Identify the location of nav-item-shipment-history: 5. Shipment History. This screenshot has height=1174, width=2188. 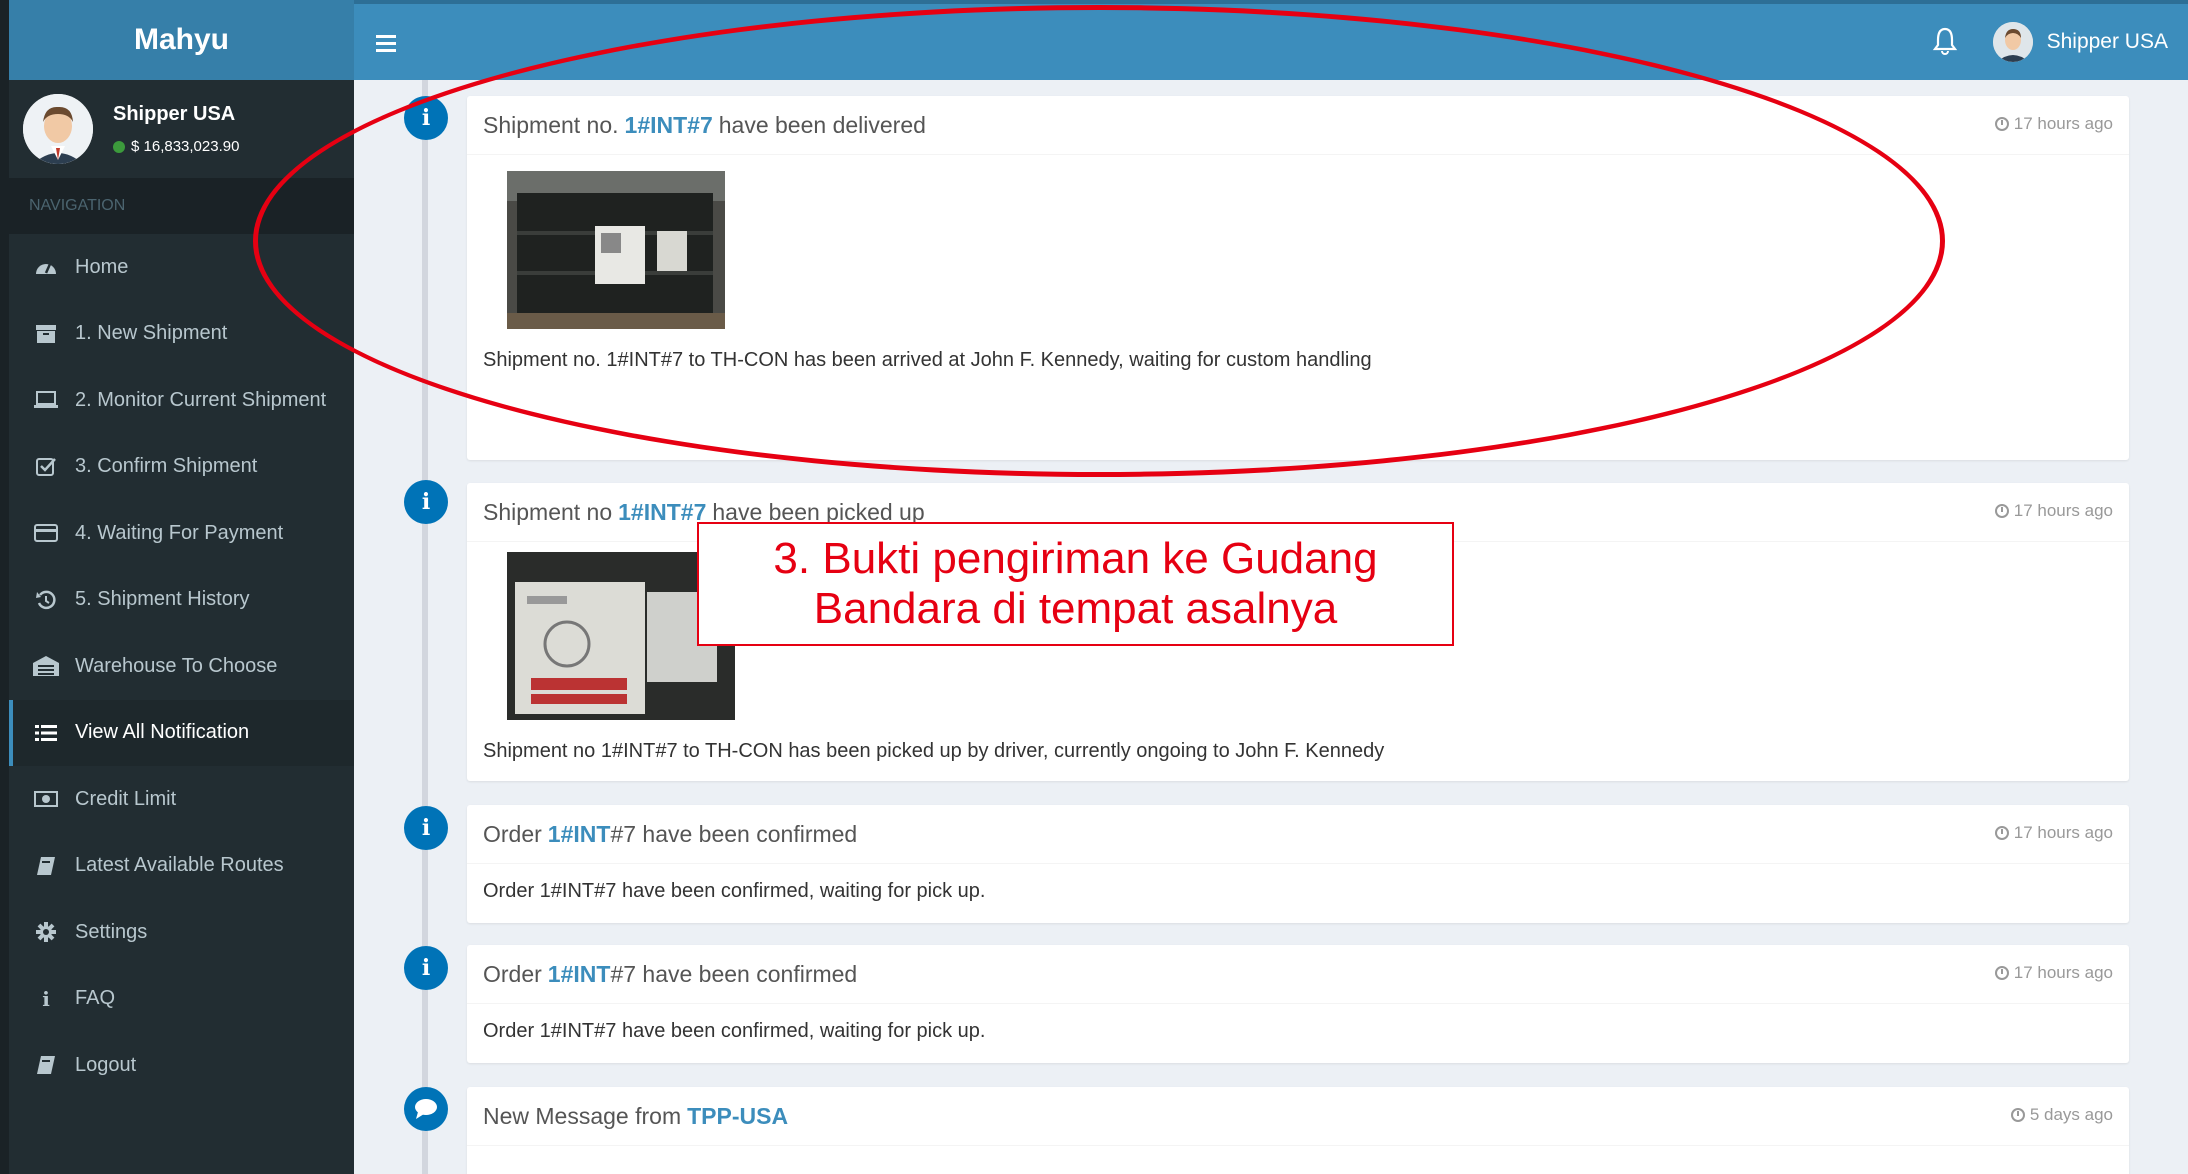
(181, 600).